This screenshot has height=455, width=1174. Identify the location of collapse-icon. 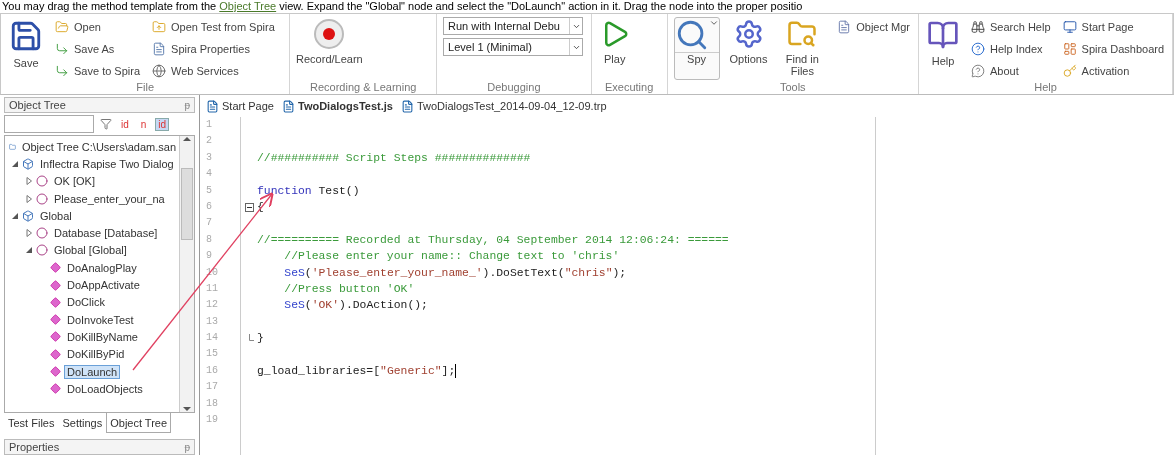
(249, 207).